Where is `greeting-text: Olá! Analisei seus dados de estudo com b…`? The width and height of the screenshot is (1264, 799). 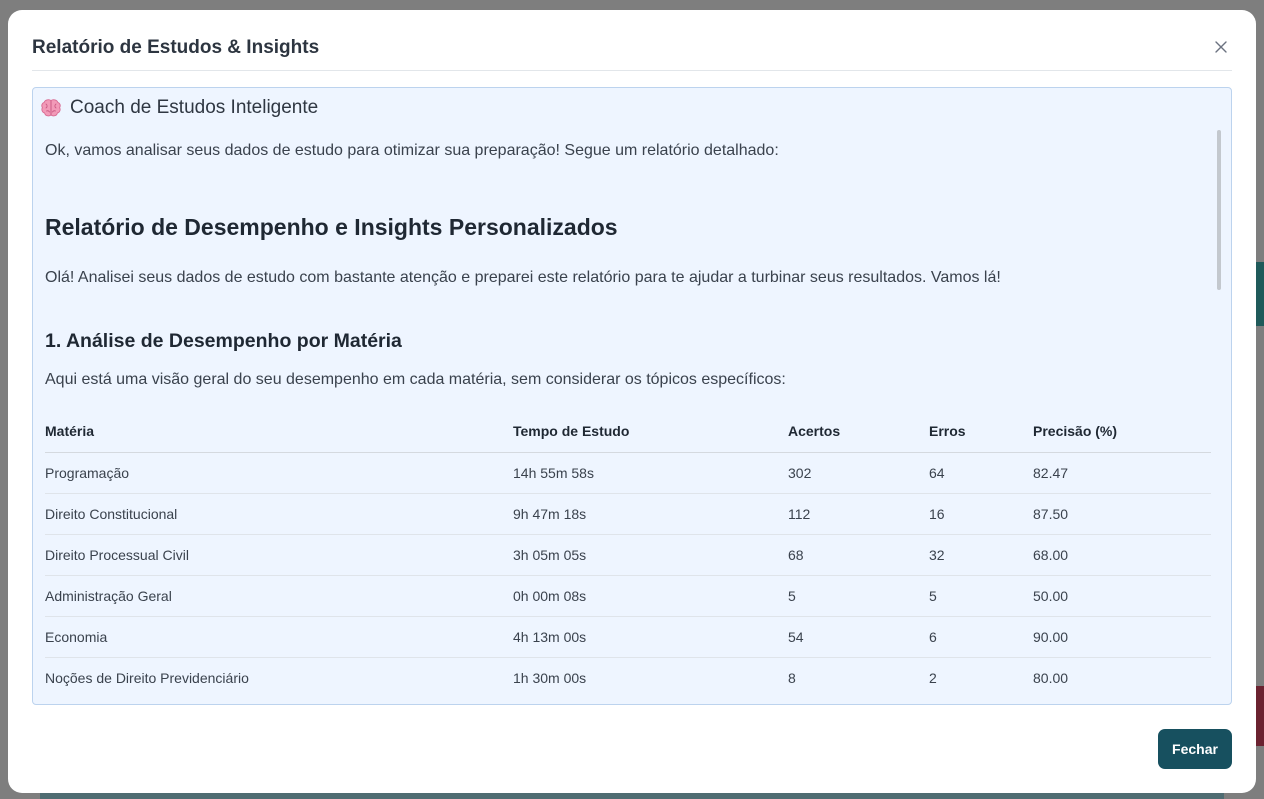
greeting-text: Olá! Analisei seus dados de estudo com b… is located at coordinates (523, 277).